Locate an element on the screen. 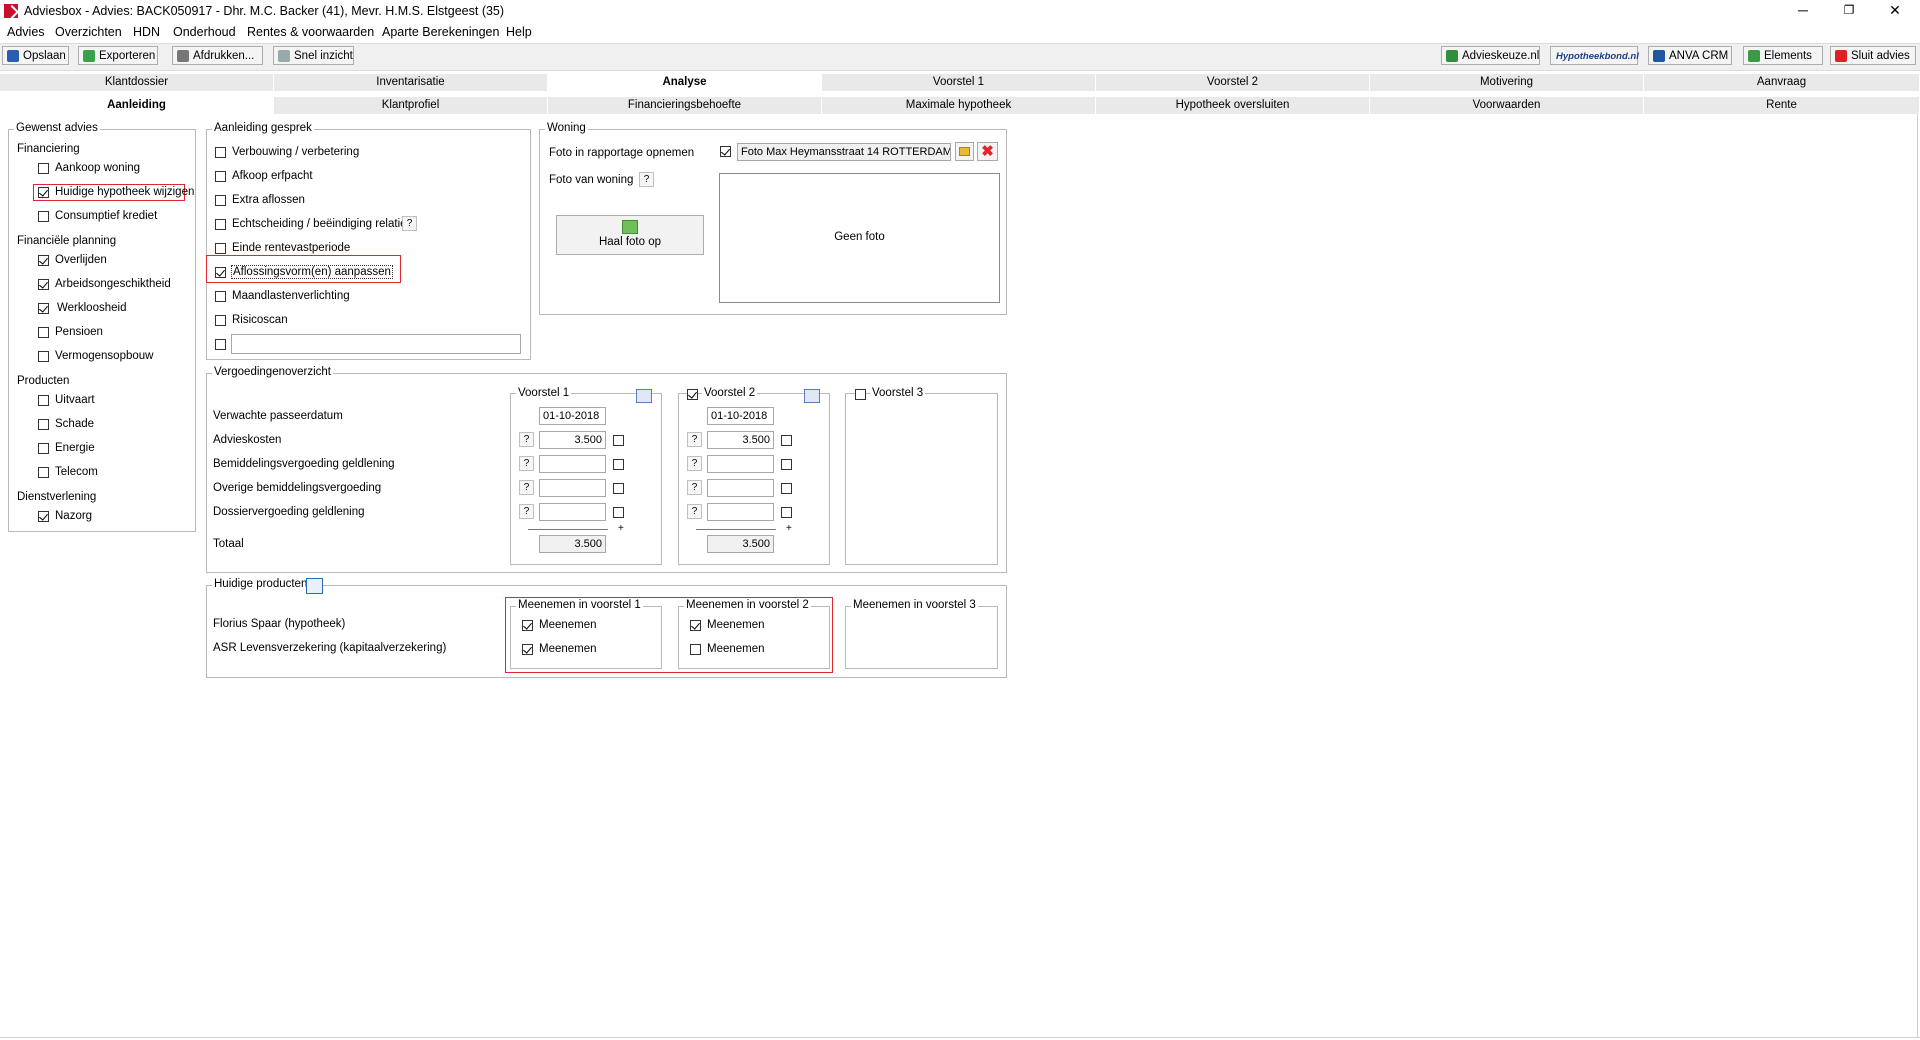 This screenshot has width=1920, height=1040. voorstel3-checkbox is located at coordinates (860, 394).